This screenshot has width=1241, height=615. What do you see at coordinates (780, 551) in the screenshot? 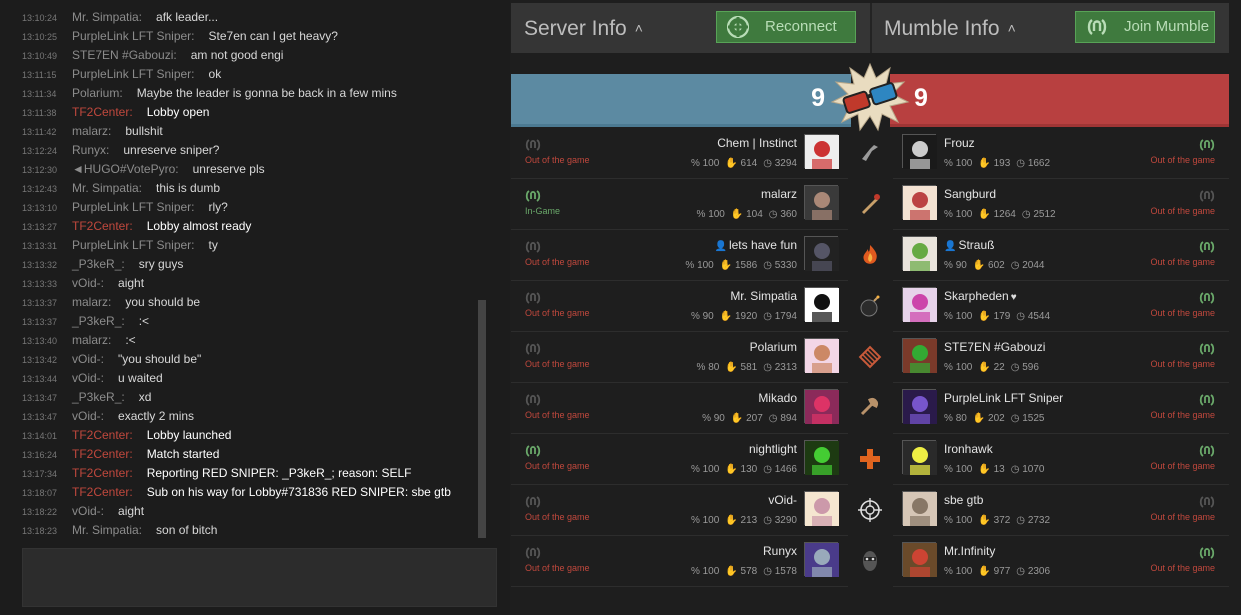
I see `player-name: Runyx` at bounding box center [780, 551].